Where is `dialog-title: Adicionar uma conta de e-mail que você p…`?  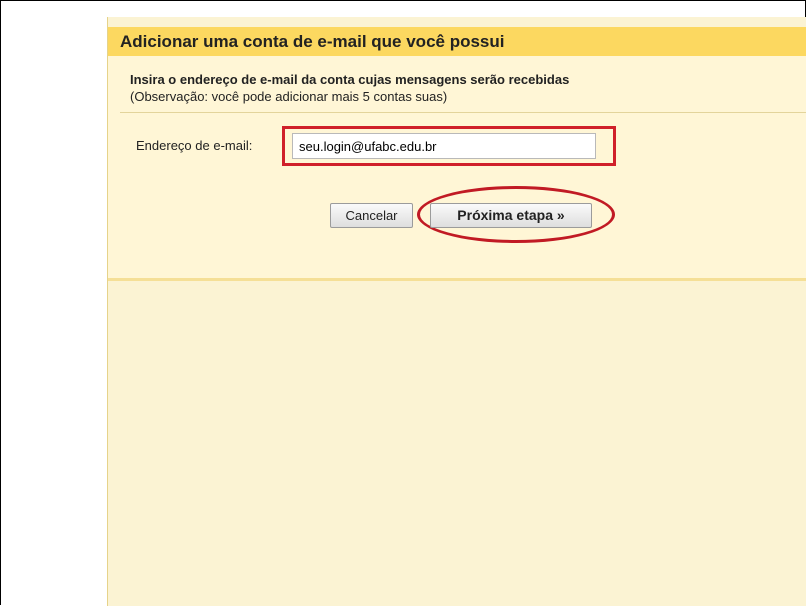 dialog-title: Adicionar uma conta de e-mail que você p… is located at coordinates (312, 41).